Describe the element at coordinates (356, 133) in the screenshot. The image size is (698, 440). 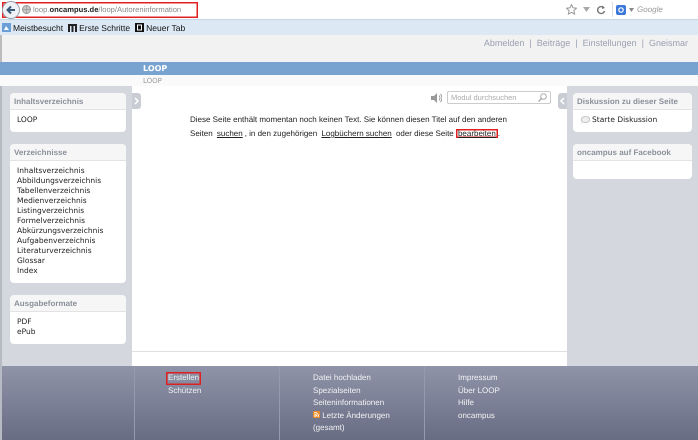
I see `text-link: Logbüchern suchen` at that location.